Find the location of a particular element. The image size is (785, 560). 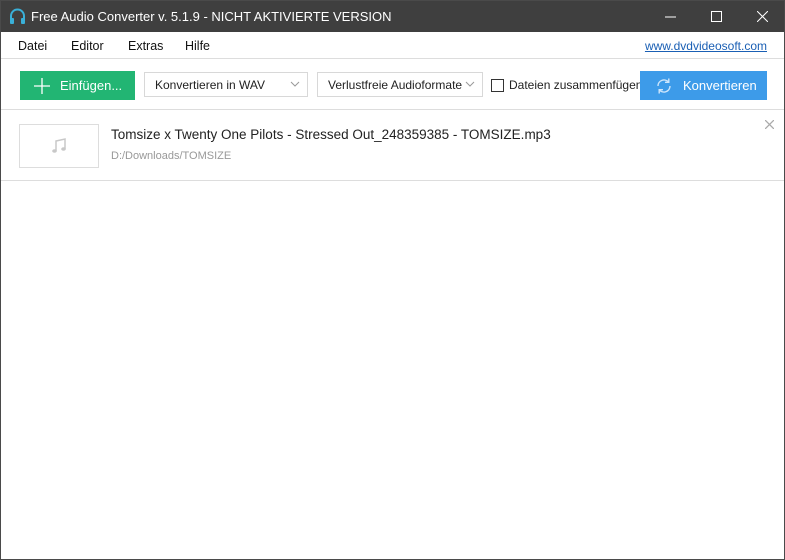

maximize-icon is located at coordinates (716, 16).